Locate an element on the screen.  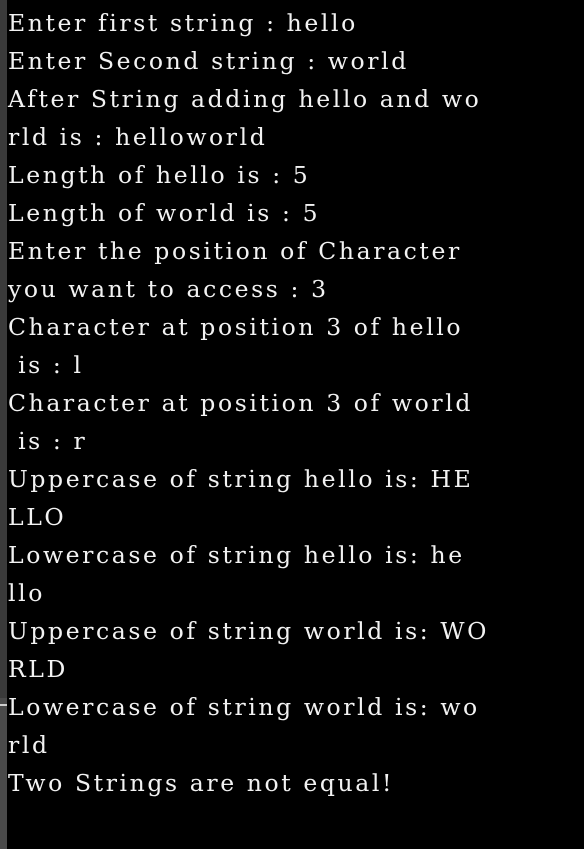
console-line: LLO is located at coordinates (37, 517).